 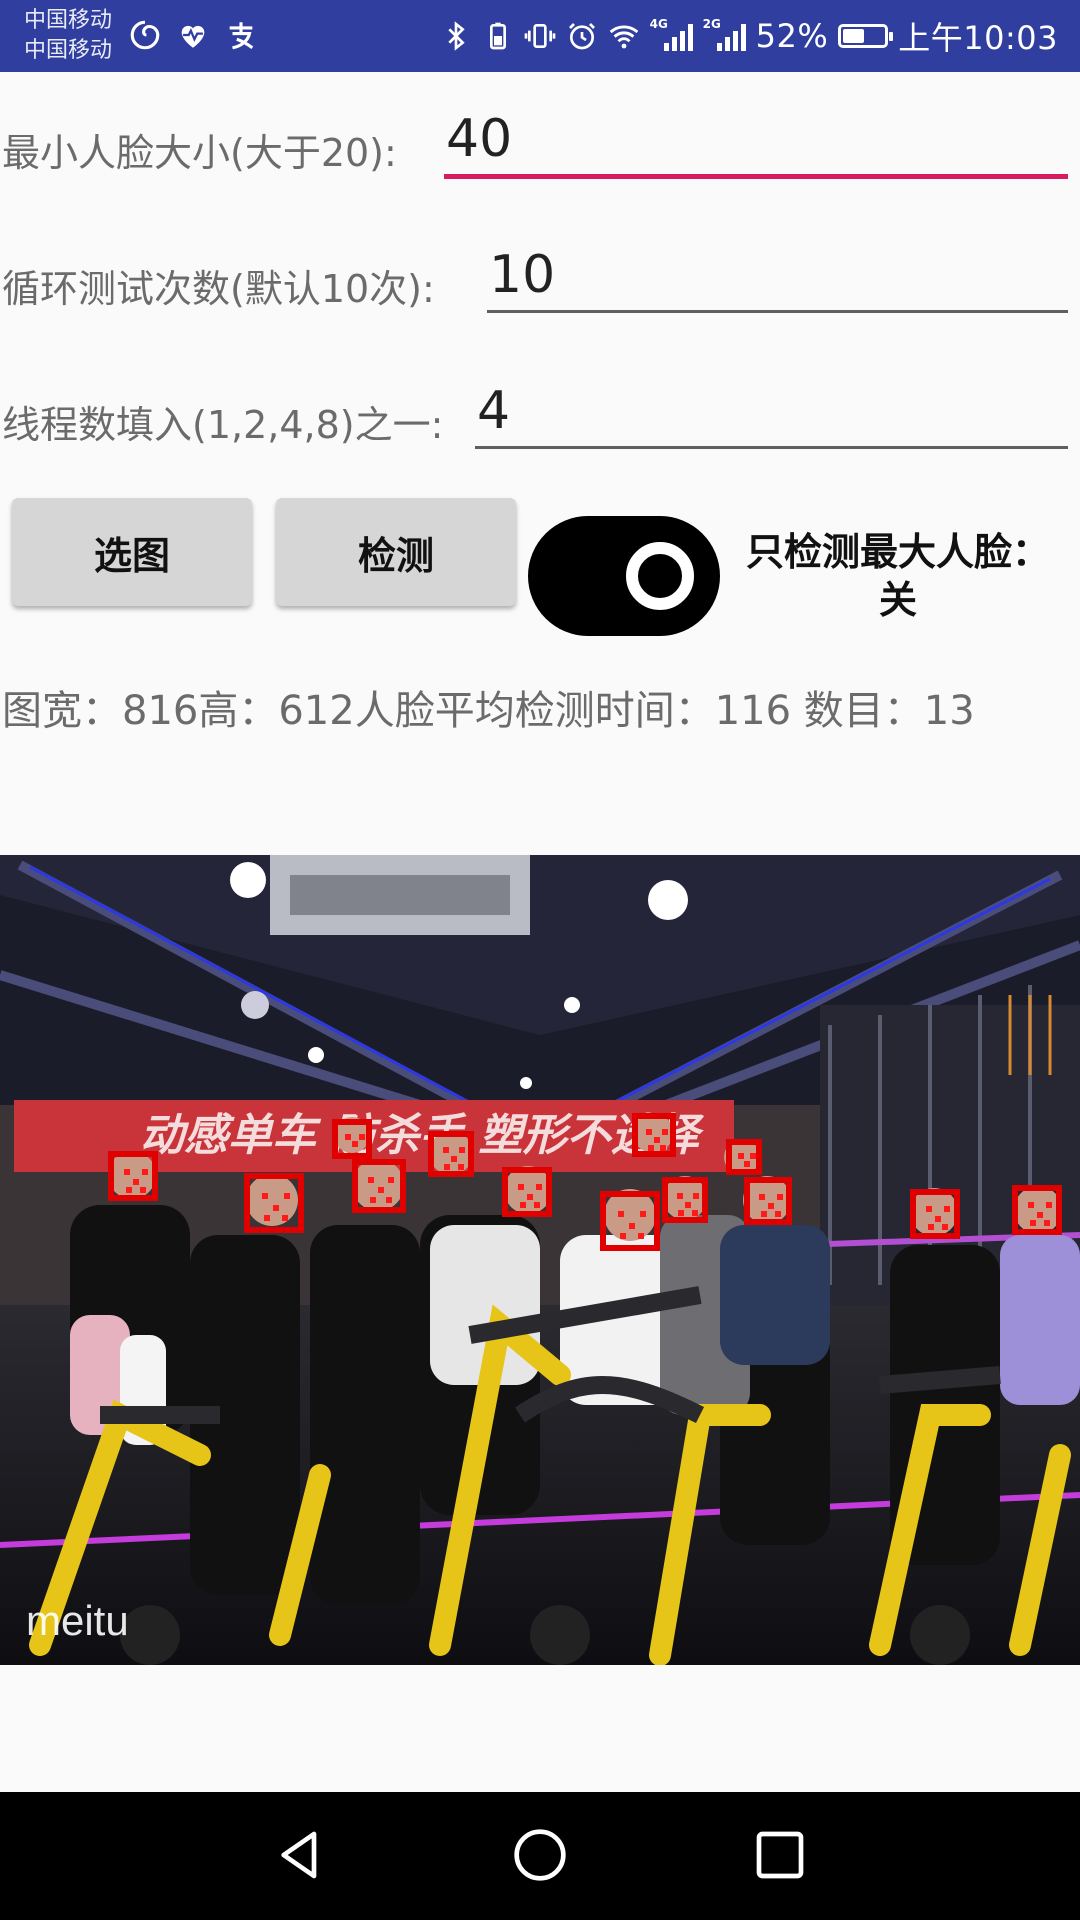 What do you see at coordinates (624, 576) in the screenshot?
I see `largest-face-toggle` at bounding box center [624, 576].